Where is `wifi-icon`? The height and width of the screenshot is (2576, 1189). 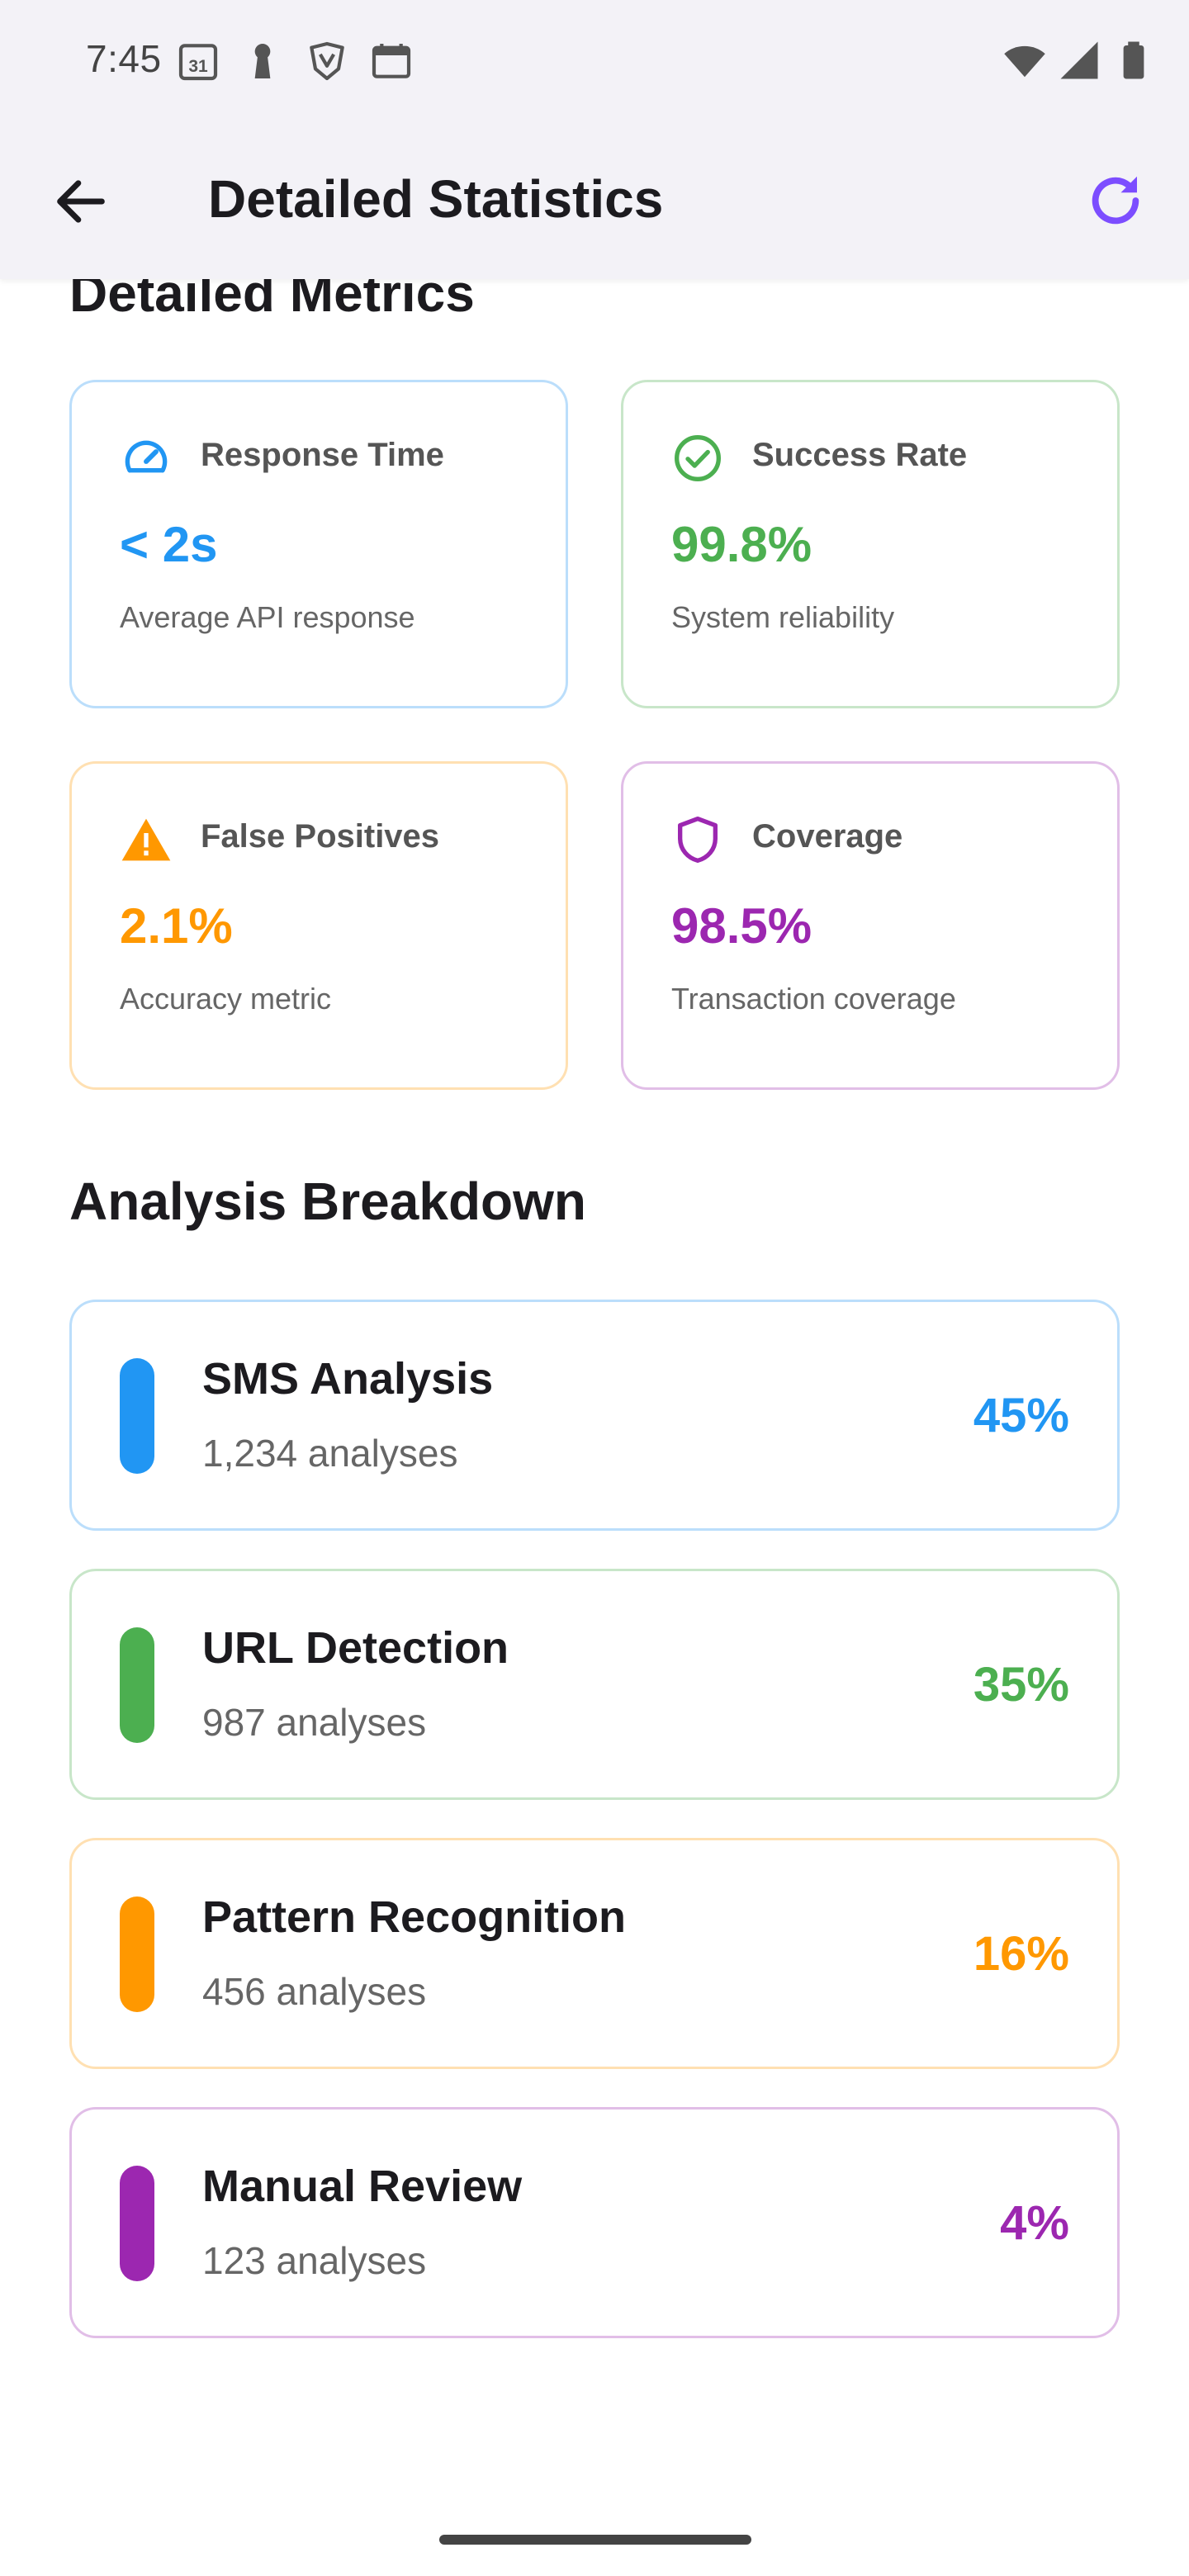 wifi-icon is located at coordinates (1024, 61).